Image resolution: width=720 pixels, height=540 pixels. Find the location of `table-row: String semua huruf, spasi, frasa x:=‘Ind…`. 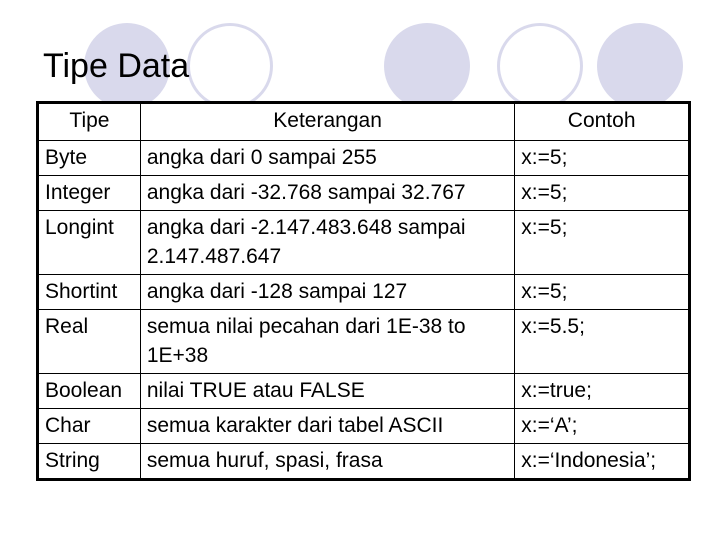

table-row: String semua huruf, spasi, frasa x:=‘Ind… is located at coordinates (363, 461).